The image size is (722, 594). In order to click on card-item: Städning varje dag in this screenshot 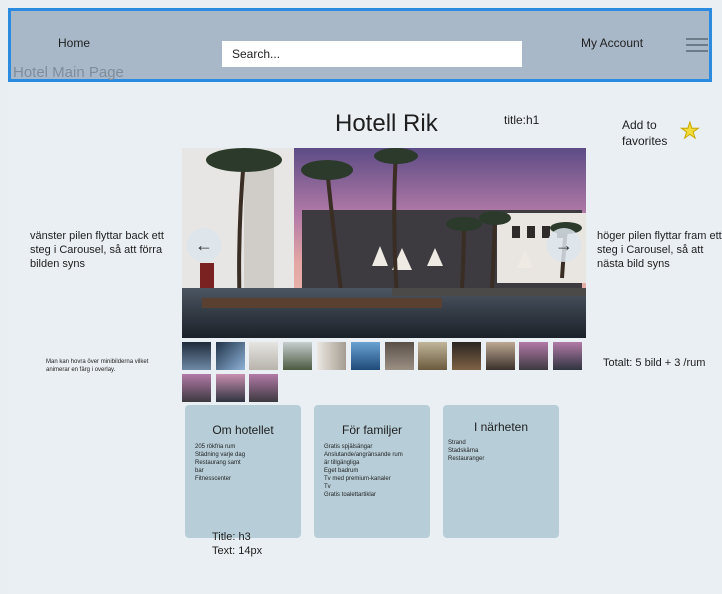, I will do `click(220, 455)`.